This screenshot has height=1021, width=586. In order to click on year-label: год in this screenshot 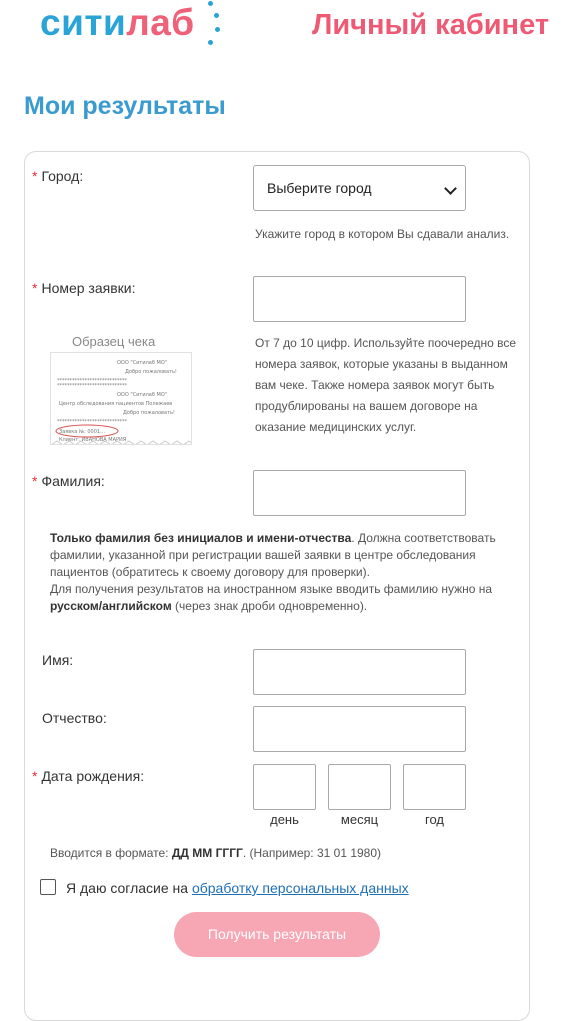, I will do `click(434, 819)`.